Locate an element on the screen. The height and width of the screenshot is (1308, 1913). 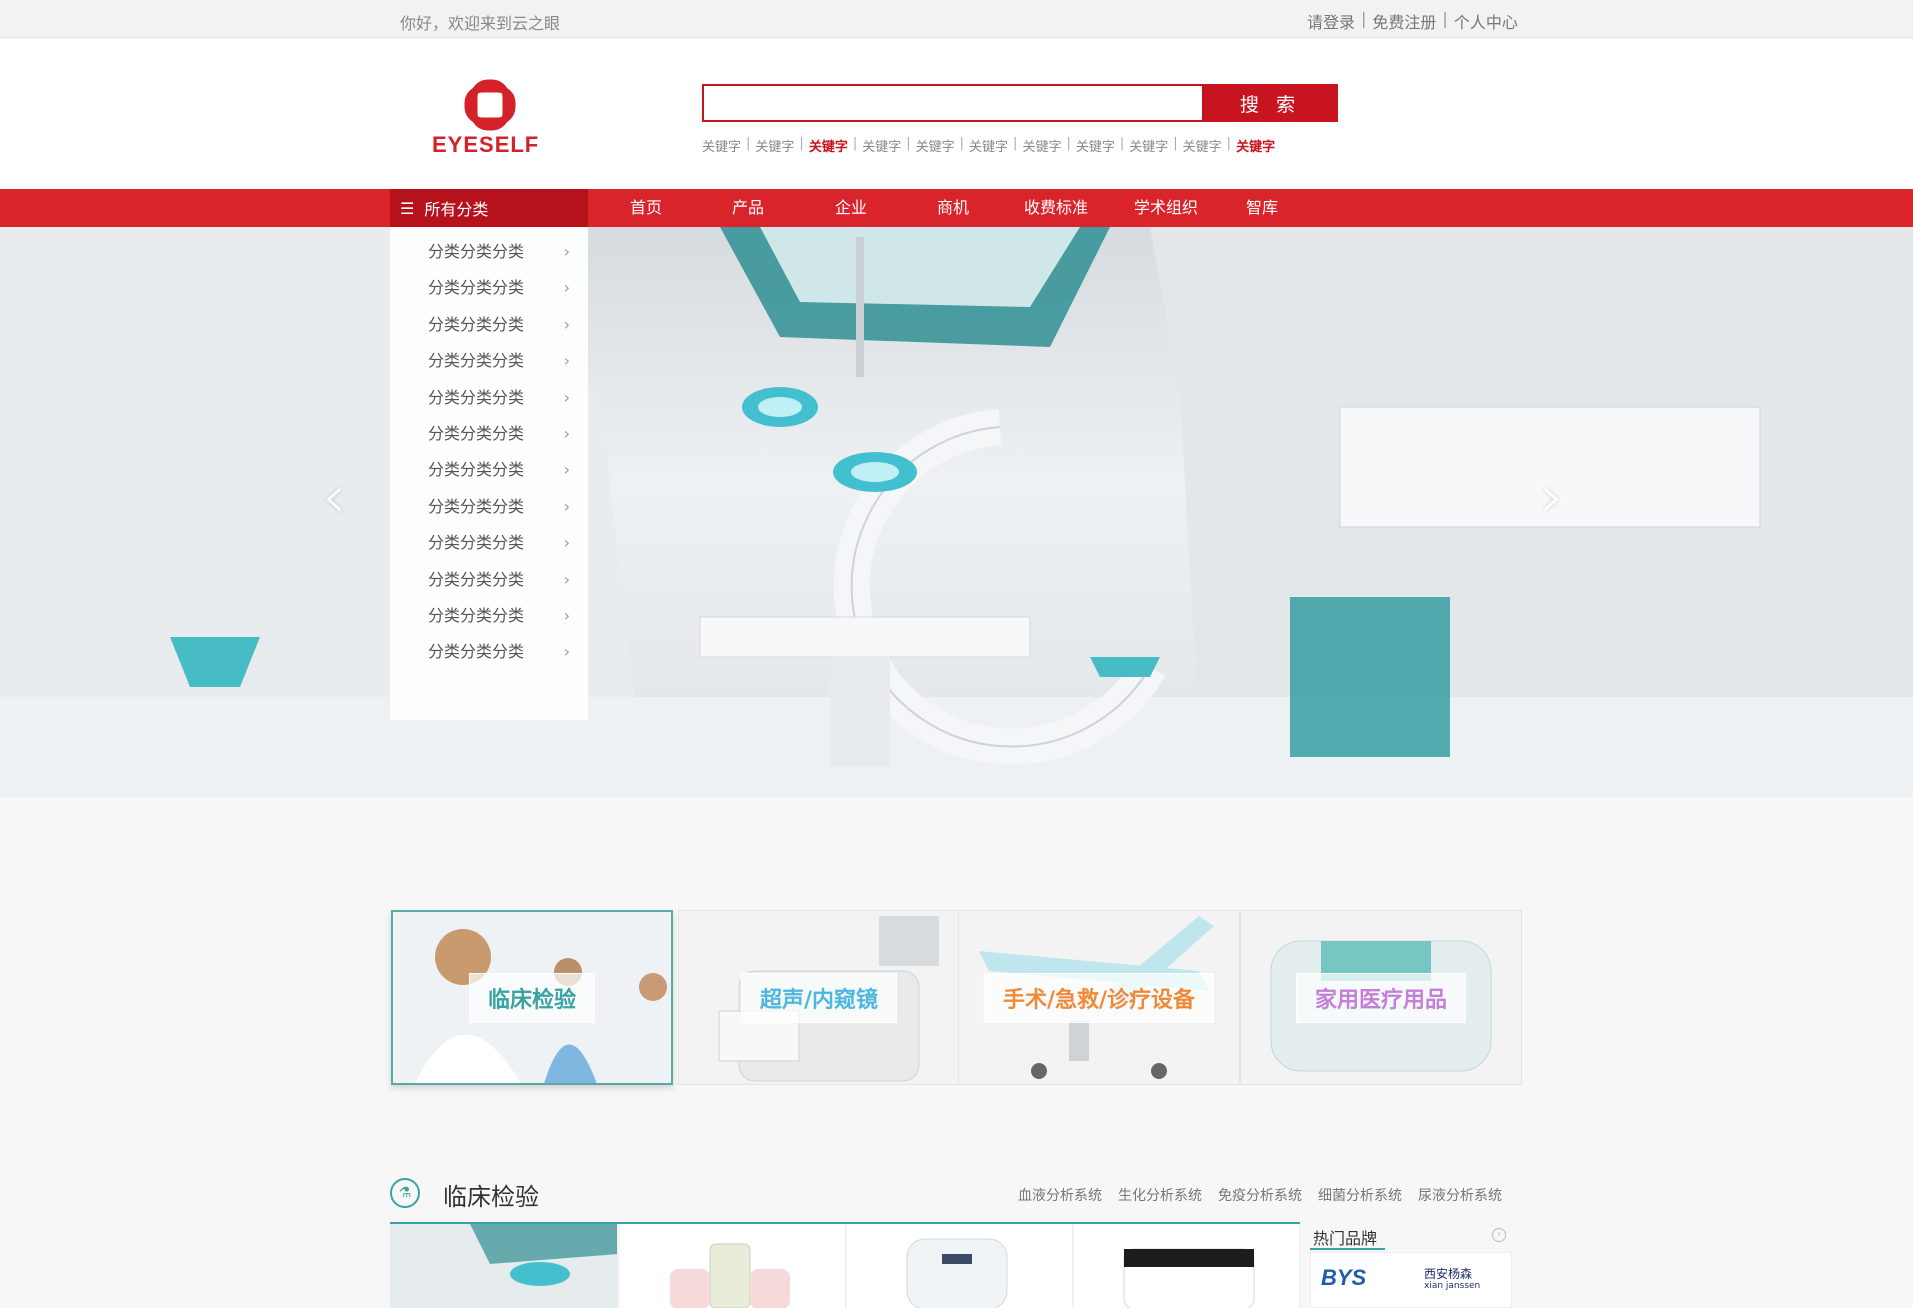
logo-text: EYESELF is located at coordinates (486, 144).